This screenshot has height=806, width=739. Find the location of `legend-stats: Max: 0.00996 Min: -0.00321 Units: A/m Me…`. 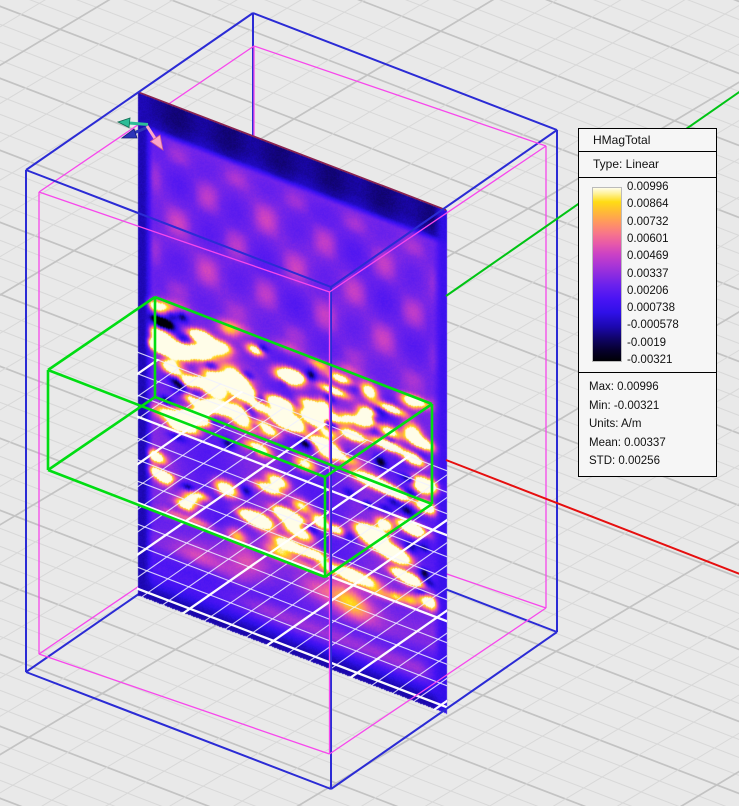

legend-stats: Max: 0.00996 Min: -0.00321 Units: A/m Me… is located at coordinates (647, 424).